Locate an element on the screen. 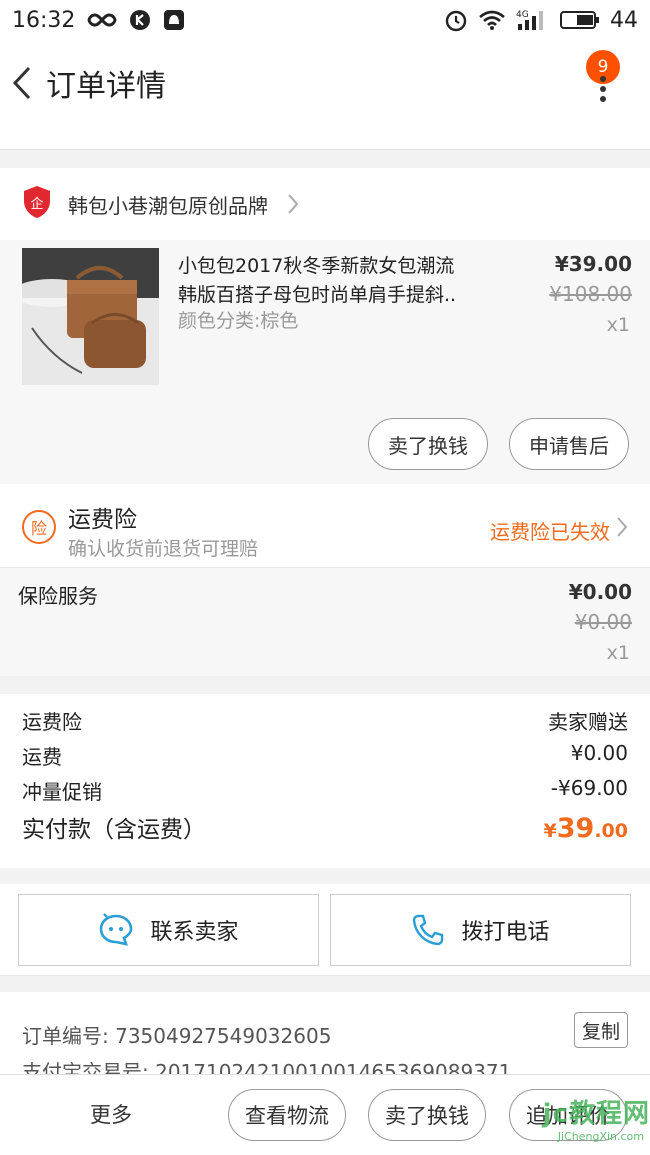 The width and height of the screenshot is (650, 1155). chevron-left-icon is located at coordinates (21, 83).